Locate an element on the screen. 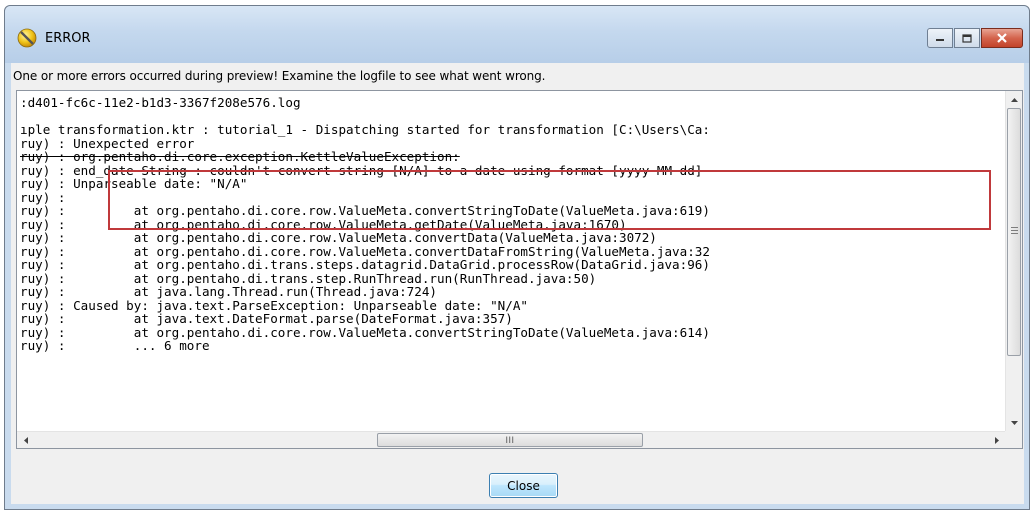 This screenshot has width=1034, height=514. maximize-button is located at coordinates (967, 38).